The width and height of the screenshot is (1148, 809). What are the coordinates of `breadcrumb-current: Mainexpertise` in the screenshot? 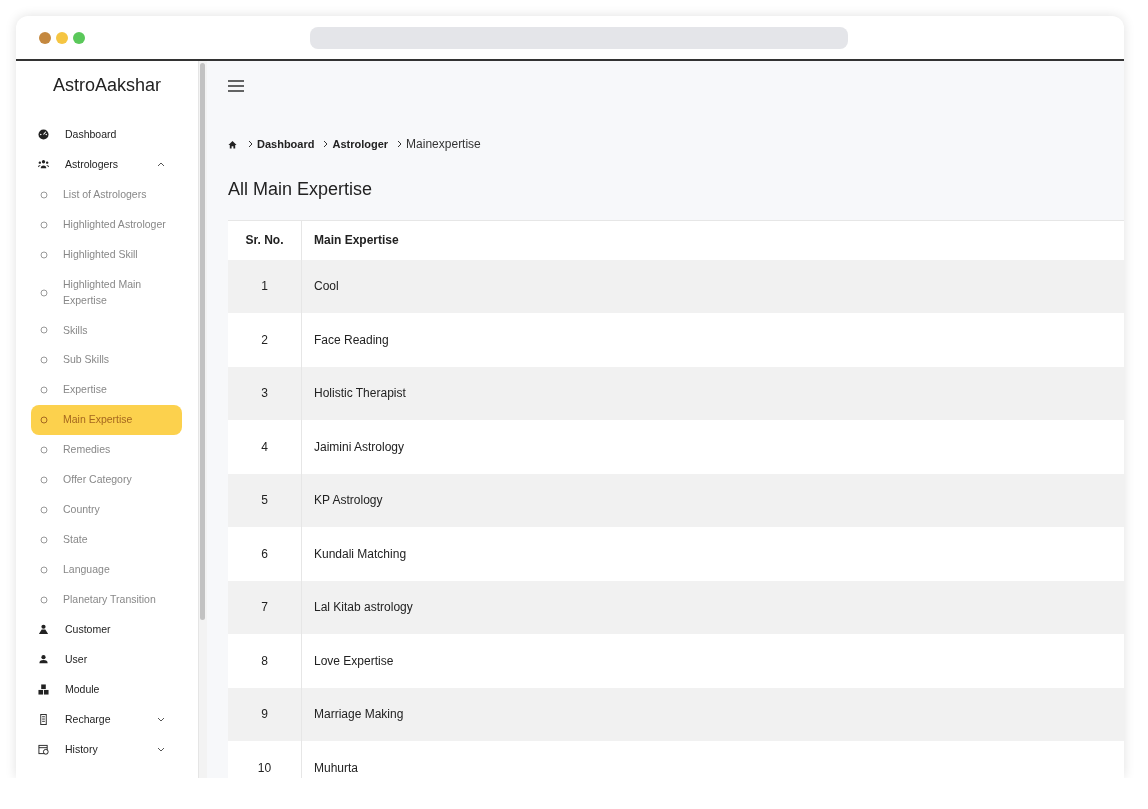 It's located at (443, 144).